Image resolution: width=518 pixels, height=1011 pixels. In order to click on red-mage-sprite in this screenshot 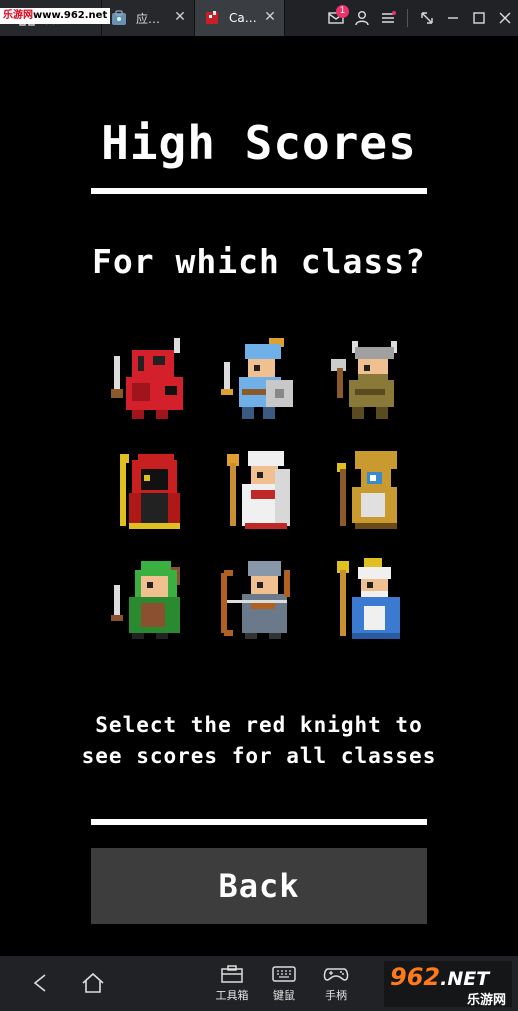, I will do `click(150, 491)`.